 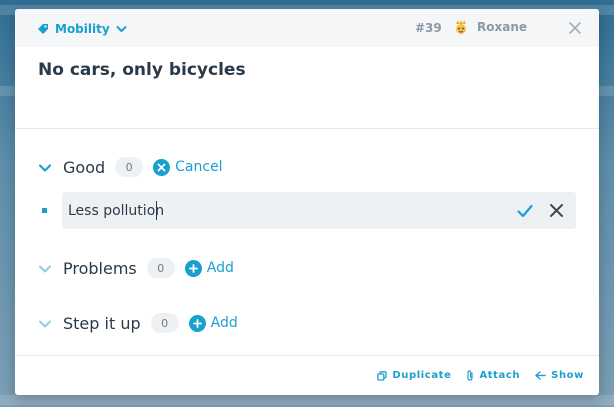 What do you see at coordinates (102, 323) in the screenshot?
I see `section-label: Step it up` at bounding box center [102, 323].